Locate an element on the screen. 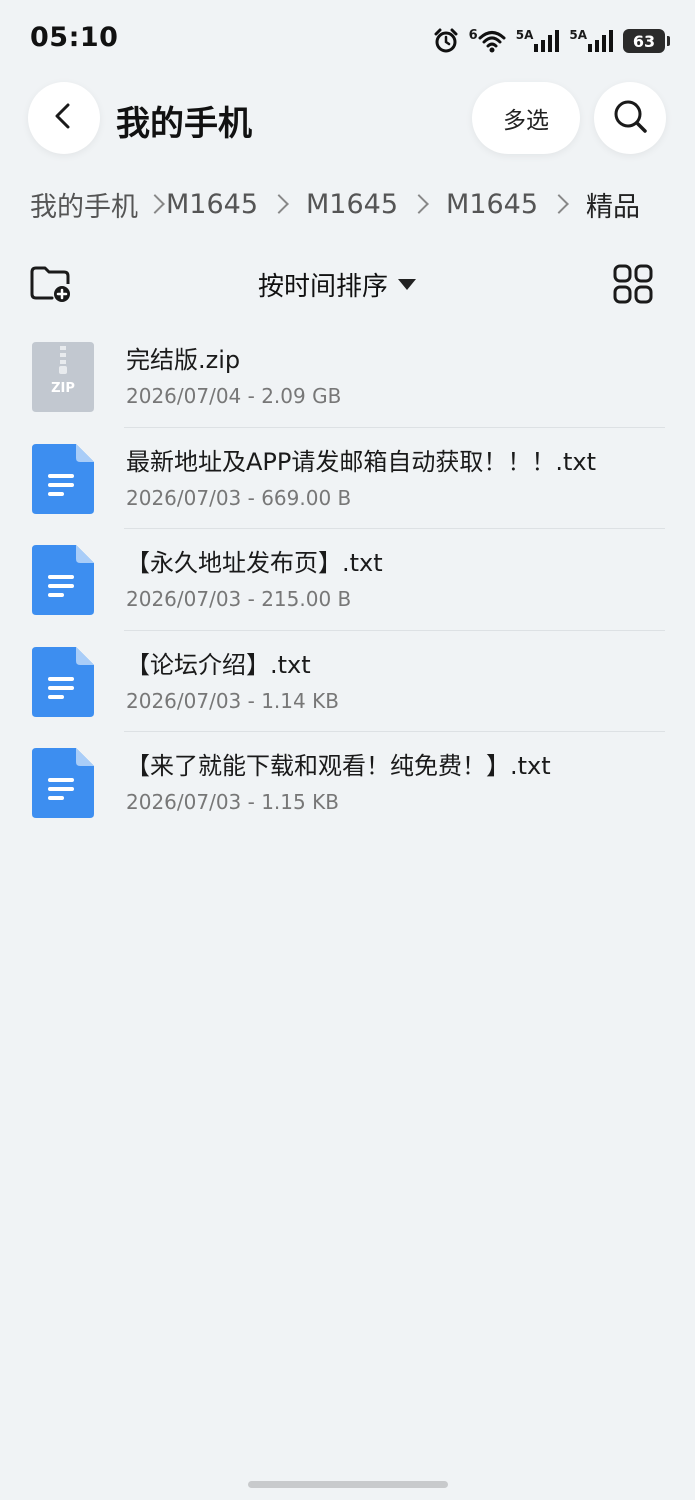 The height and width of the screenshot is (1500, 695). new-folder-button is located at coordinates (51, 284).